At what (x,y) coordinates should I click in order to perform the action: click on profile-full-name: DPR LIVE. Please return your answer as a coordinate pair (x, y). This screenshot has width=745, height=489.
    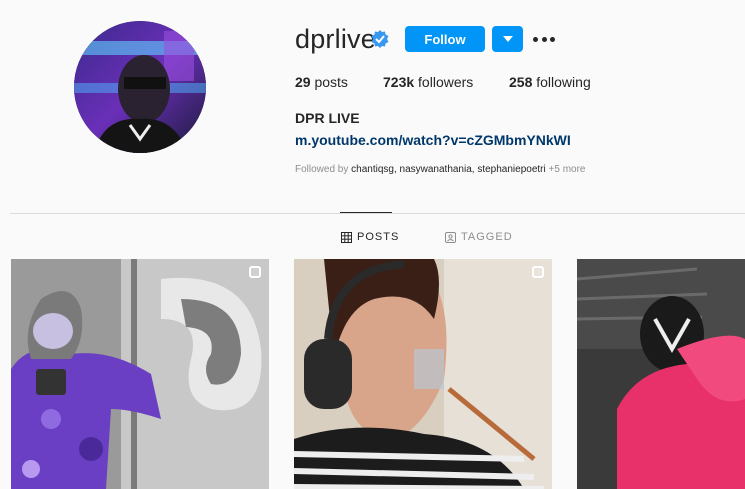
    Looking at the image, I should click on (327, 118).